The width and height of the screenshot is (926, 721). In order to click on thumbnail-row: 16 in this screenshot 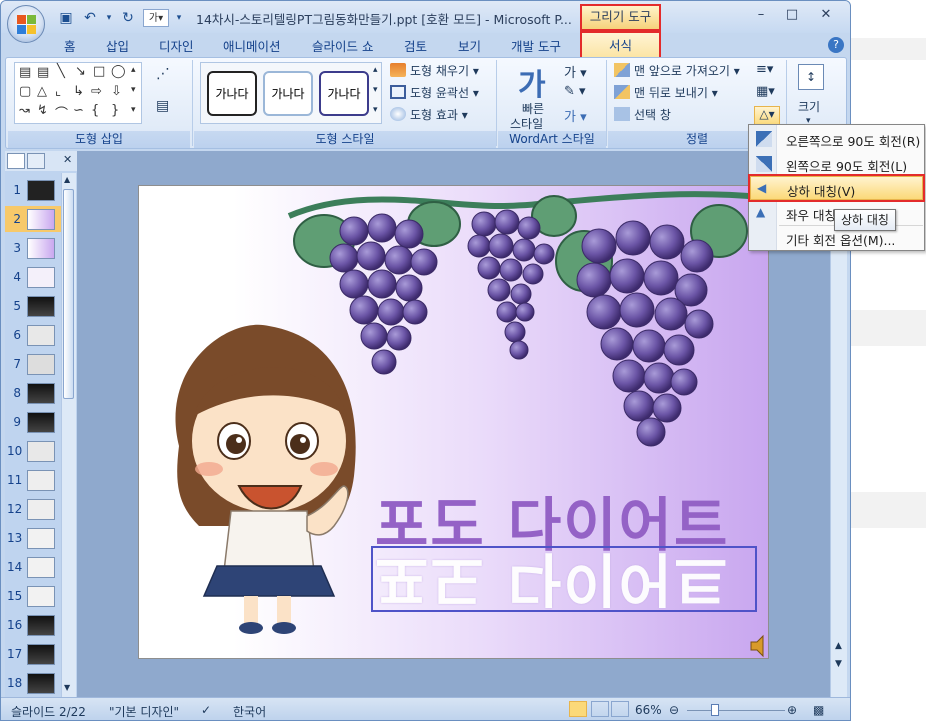, I will do `click(33, 625)`.